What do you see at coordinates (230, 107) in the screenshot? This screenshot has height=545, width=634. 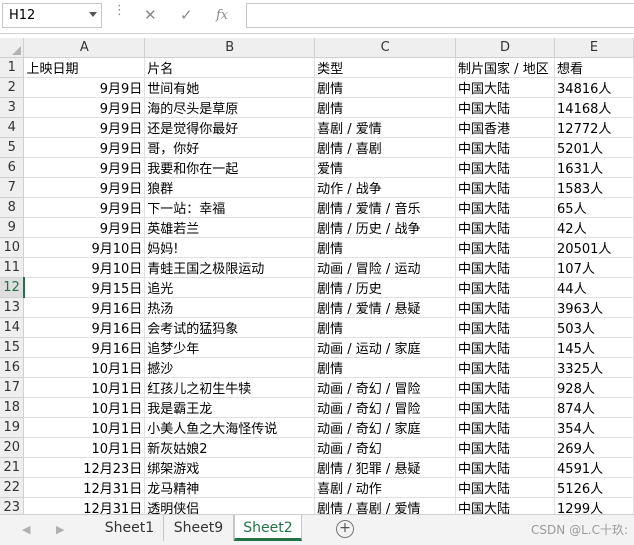 I see `cell-b: 海的尽头是草原` at bounding box center [230, 107].